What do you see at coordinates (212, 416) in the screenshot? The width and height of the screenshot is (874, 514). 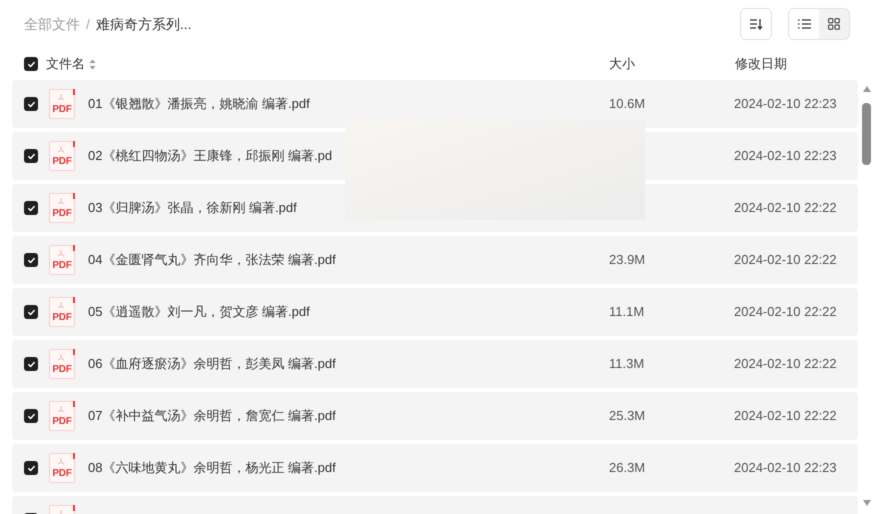 I see `file-name: 07《补中益气汤》余明哲，詹宽仁 编著.pdf` at bounding box center [212, 416].